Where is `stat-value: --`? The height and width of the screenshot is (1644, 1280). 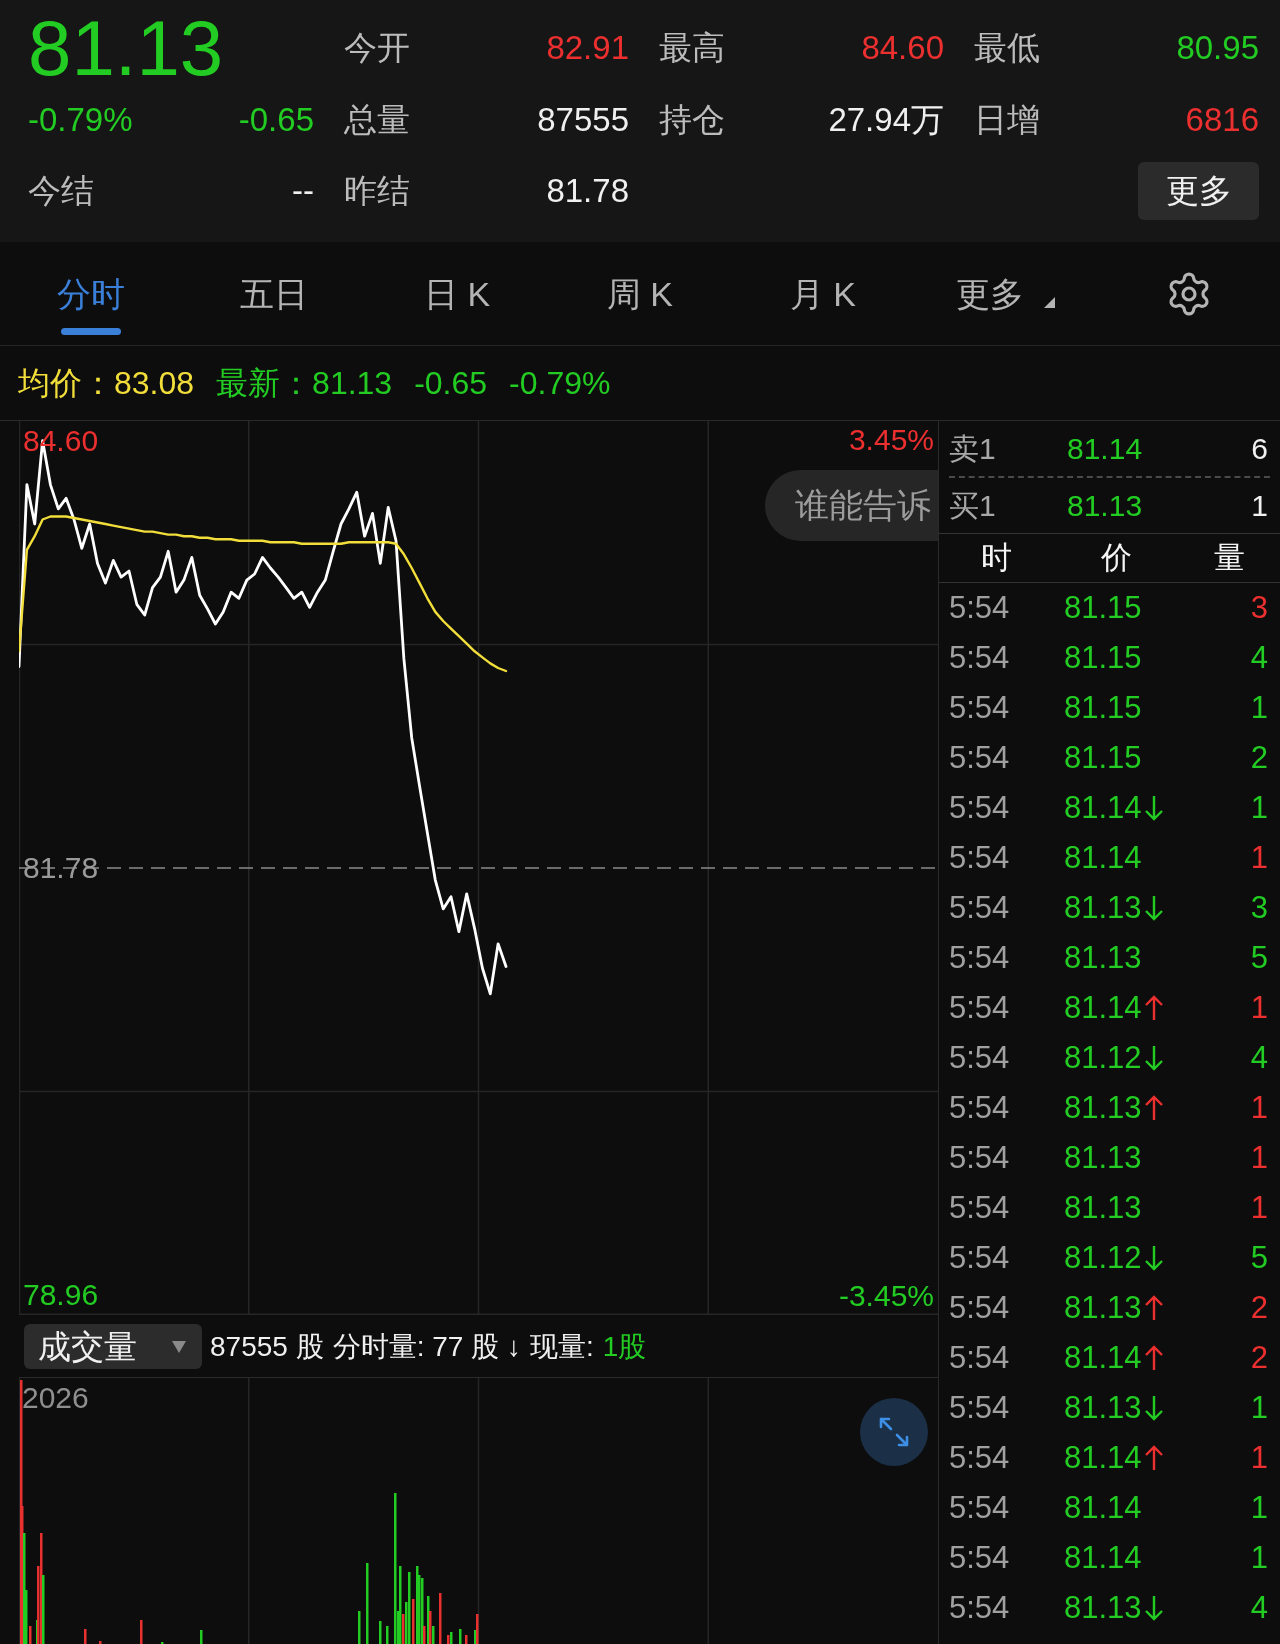 stat-value: -- is located at coordinates (303, 191).